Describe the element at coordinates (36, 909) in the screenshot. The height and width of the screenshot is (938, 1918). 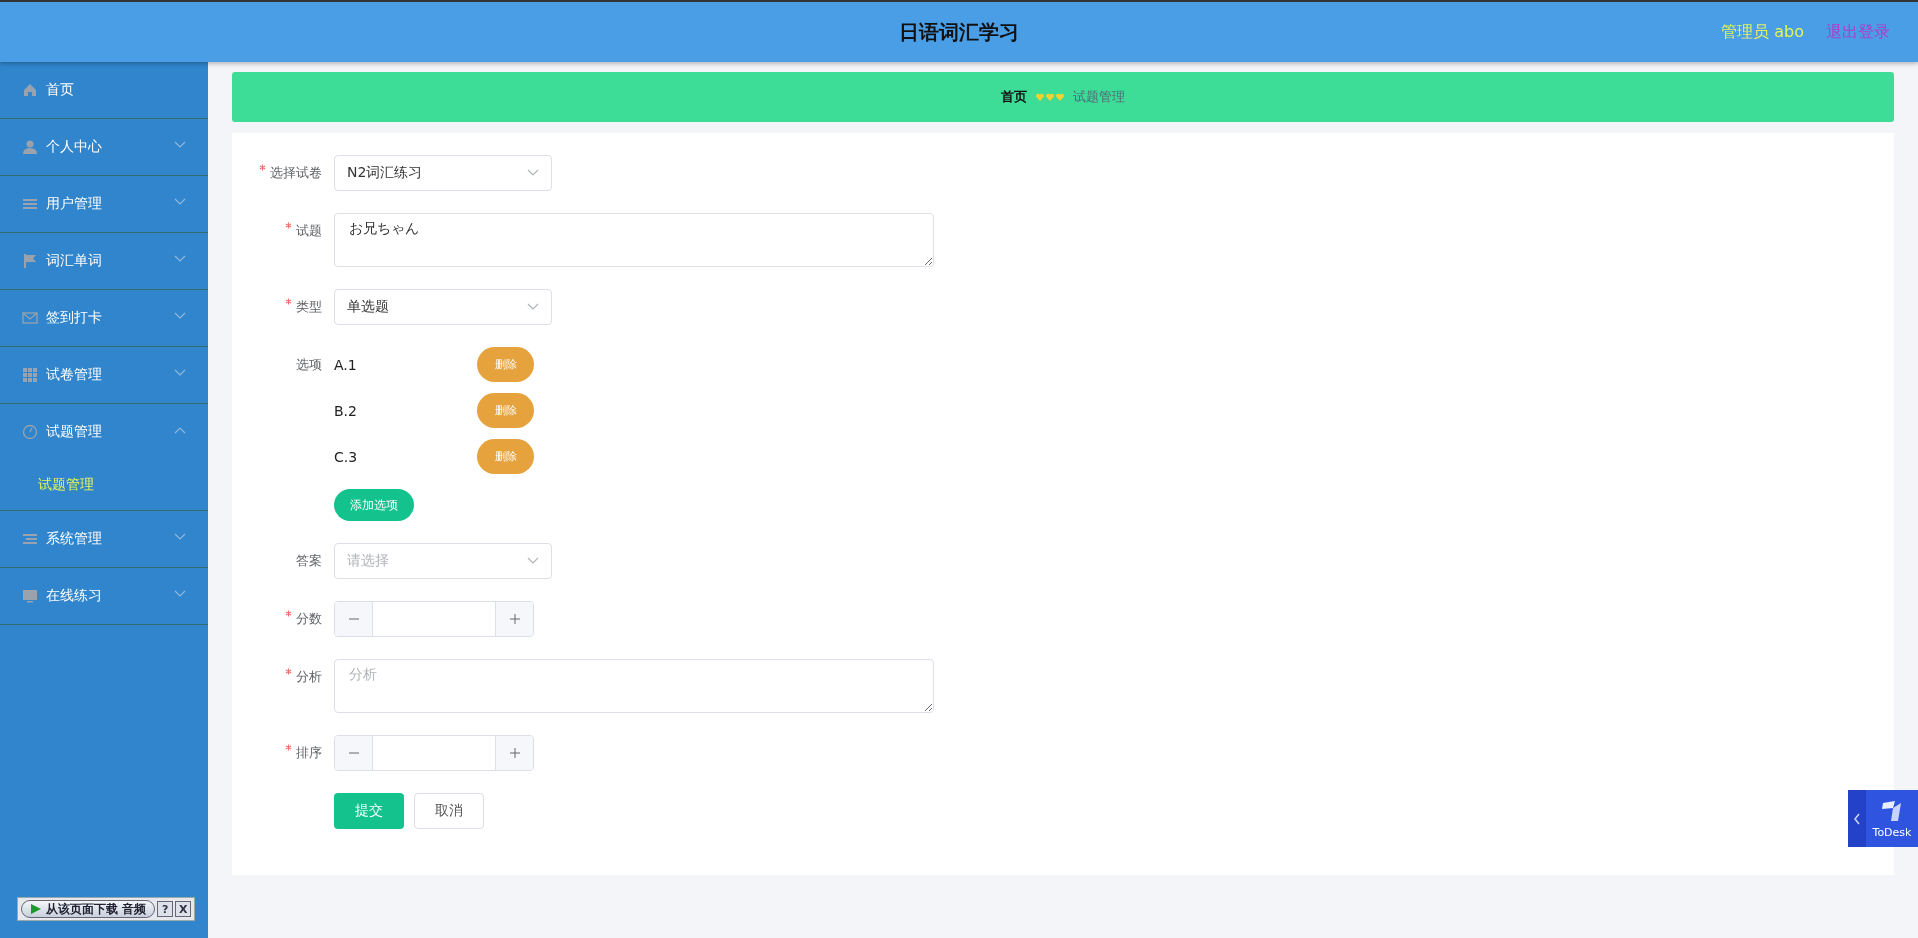
I see `play-icon` at that location.